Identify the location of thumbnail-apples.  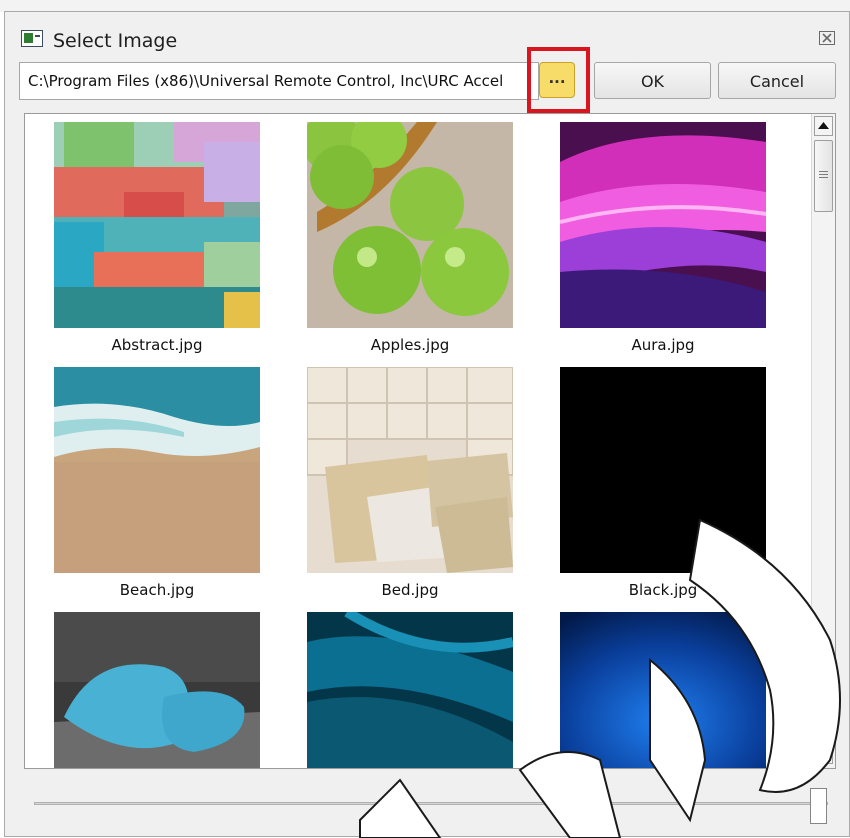
(410, 225).